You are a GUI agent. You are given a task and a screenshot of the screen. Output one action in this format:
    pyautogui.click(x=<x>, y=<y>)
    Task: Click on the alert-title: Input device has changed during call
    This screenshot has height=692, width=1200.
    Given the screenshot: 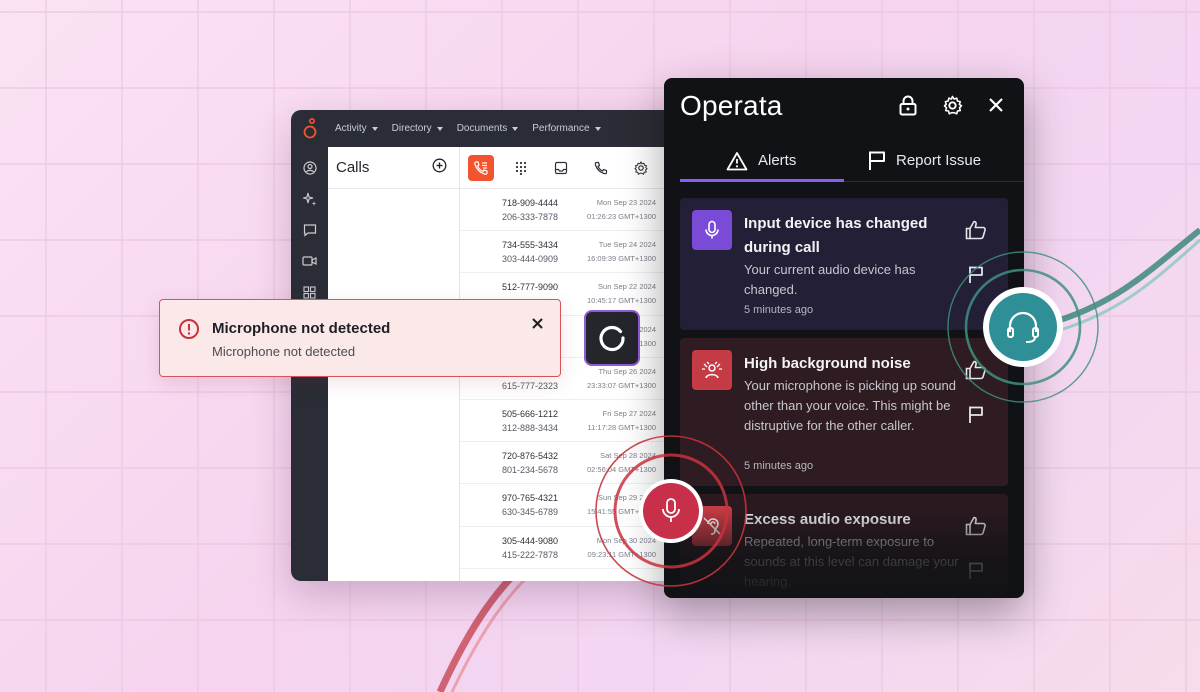 What is the action you would take?
    pyautogui.click(x=836, y=235)
    